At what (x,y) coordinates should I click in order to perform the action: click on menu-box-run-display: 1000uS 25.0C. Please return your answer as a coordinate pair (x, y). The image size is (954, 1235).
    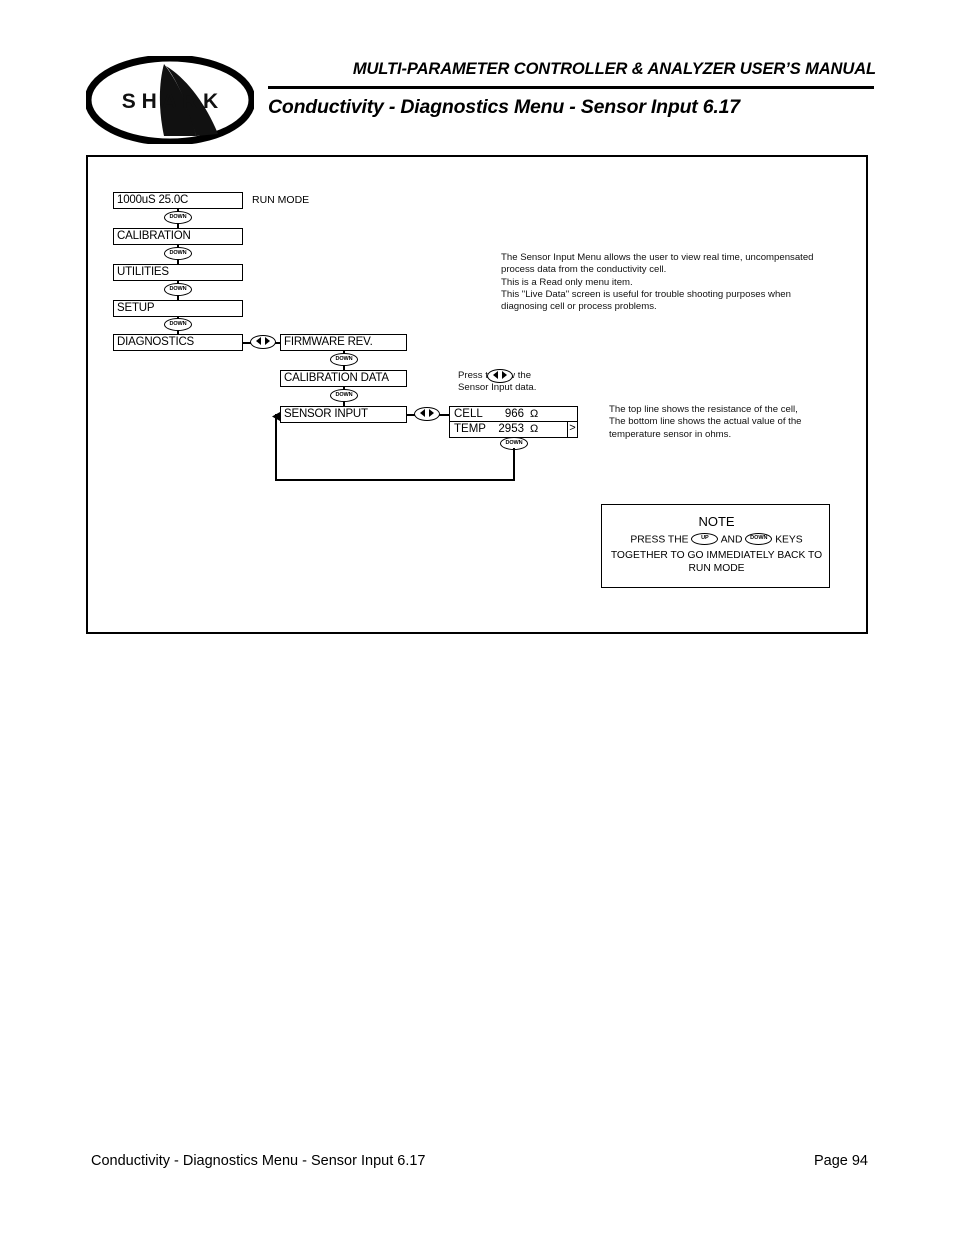
    Looking at the image, I should click on (178, 200).